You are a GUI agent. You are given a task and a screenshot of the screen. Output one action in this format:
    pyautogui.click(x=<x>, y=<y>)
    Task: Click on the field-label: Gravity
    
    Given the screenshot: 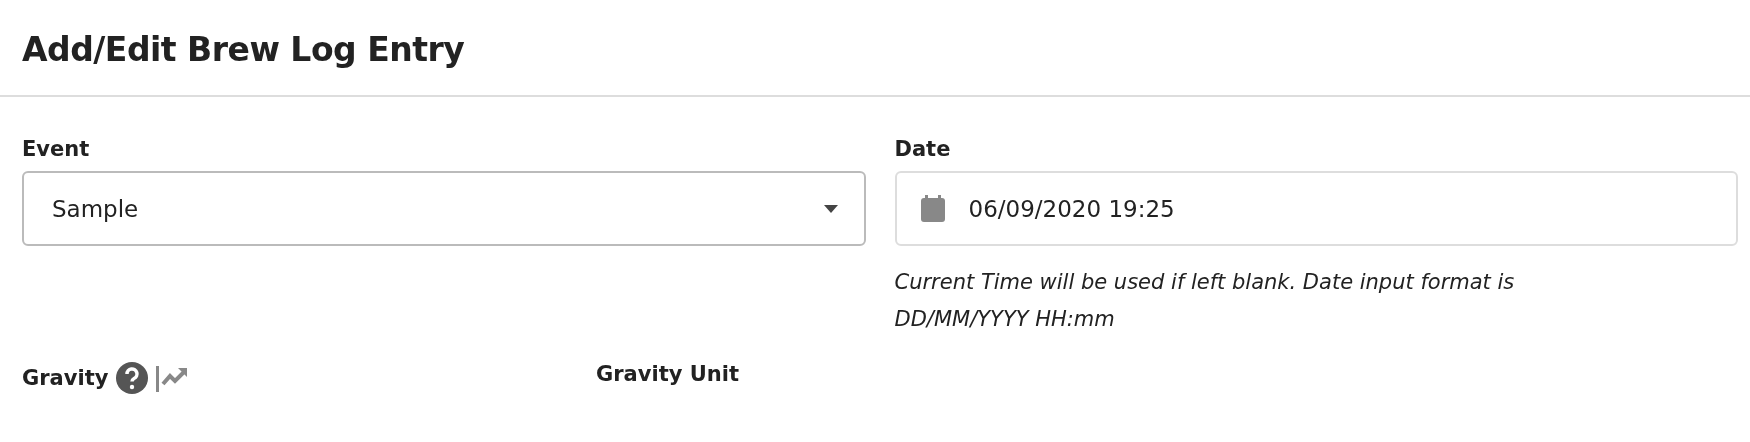 What is the action you would take?
    pyautogui.click(x=65, y=378)
    